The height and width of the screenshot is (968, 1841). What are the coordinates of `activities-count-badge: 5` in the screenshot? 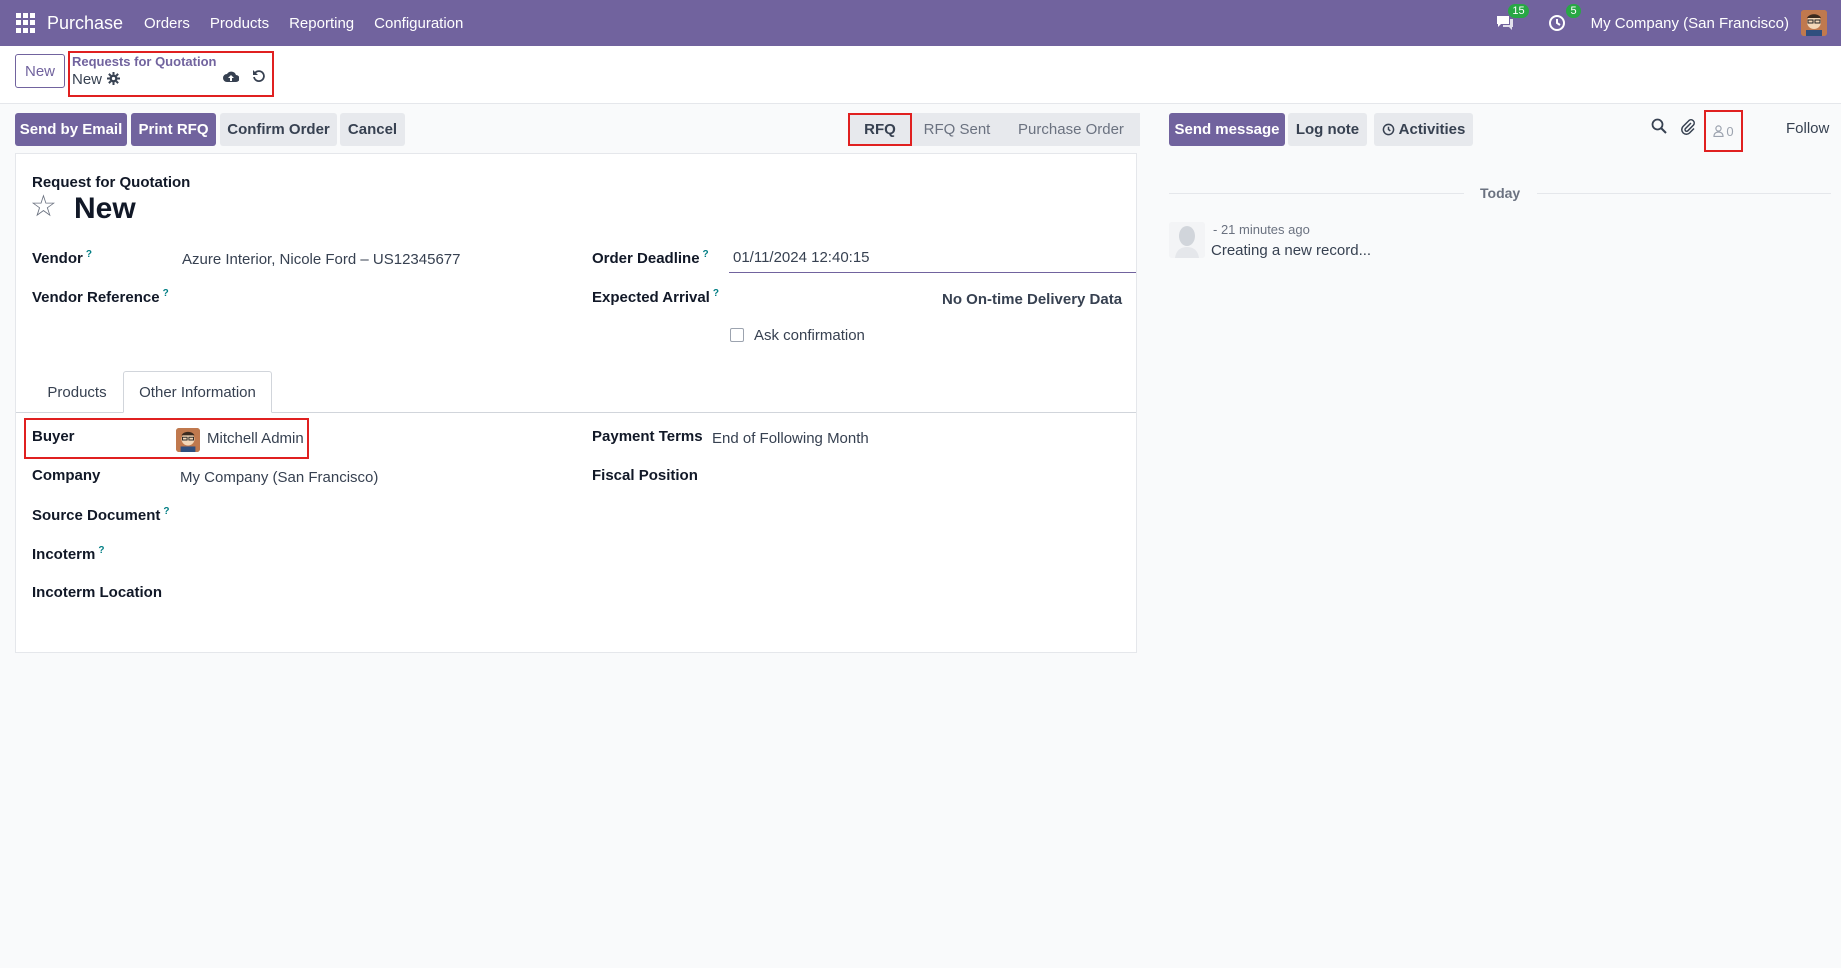 It's located at (1573, 11).